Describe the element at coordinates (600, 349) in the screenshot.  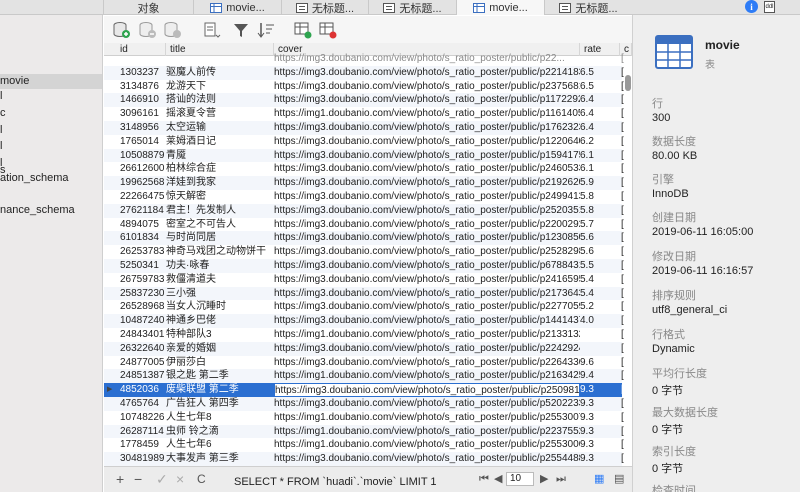
I see `cell-rate` at that location.